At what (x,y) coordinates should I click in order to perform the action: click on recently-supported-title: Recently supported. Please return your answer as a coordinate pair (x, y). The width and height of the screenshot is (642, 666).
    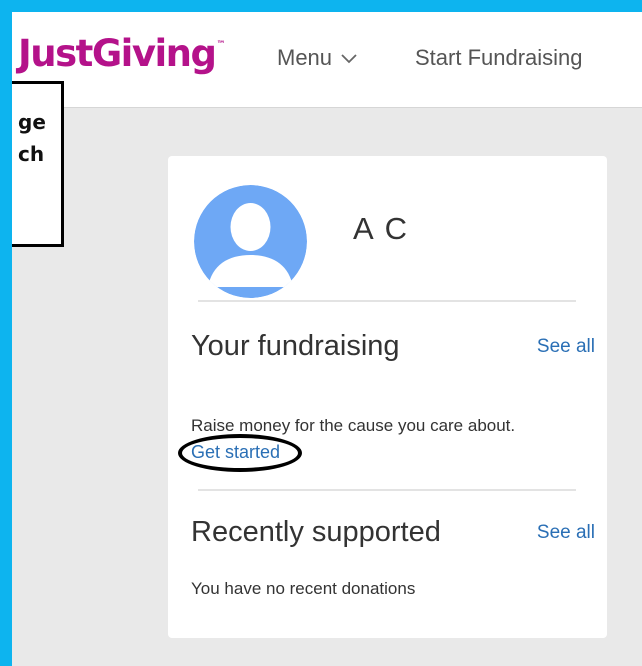
    Looking at the image, I should click on (316, 532).